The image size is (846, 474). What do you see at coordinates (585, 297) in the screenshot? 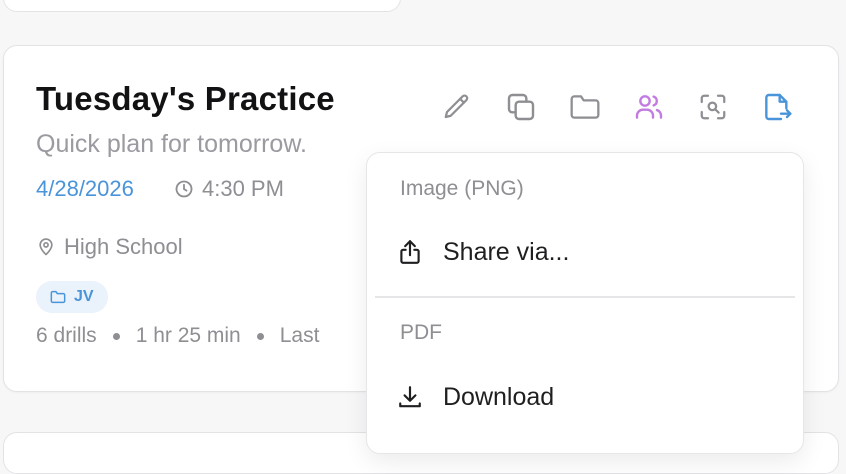
I see `menu-divider` at bounding box center [585, 297].